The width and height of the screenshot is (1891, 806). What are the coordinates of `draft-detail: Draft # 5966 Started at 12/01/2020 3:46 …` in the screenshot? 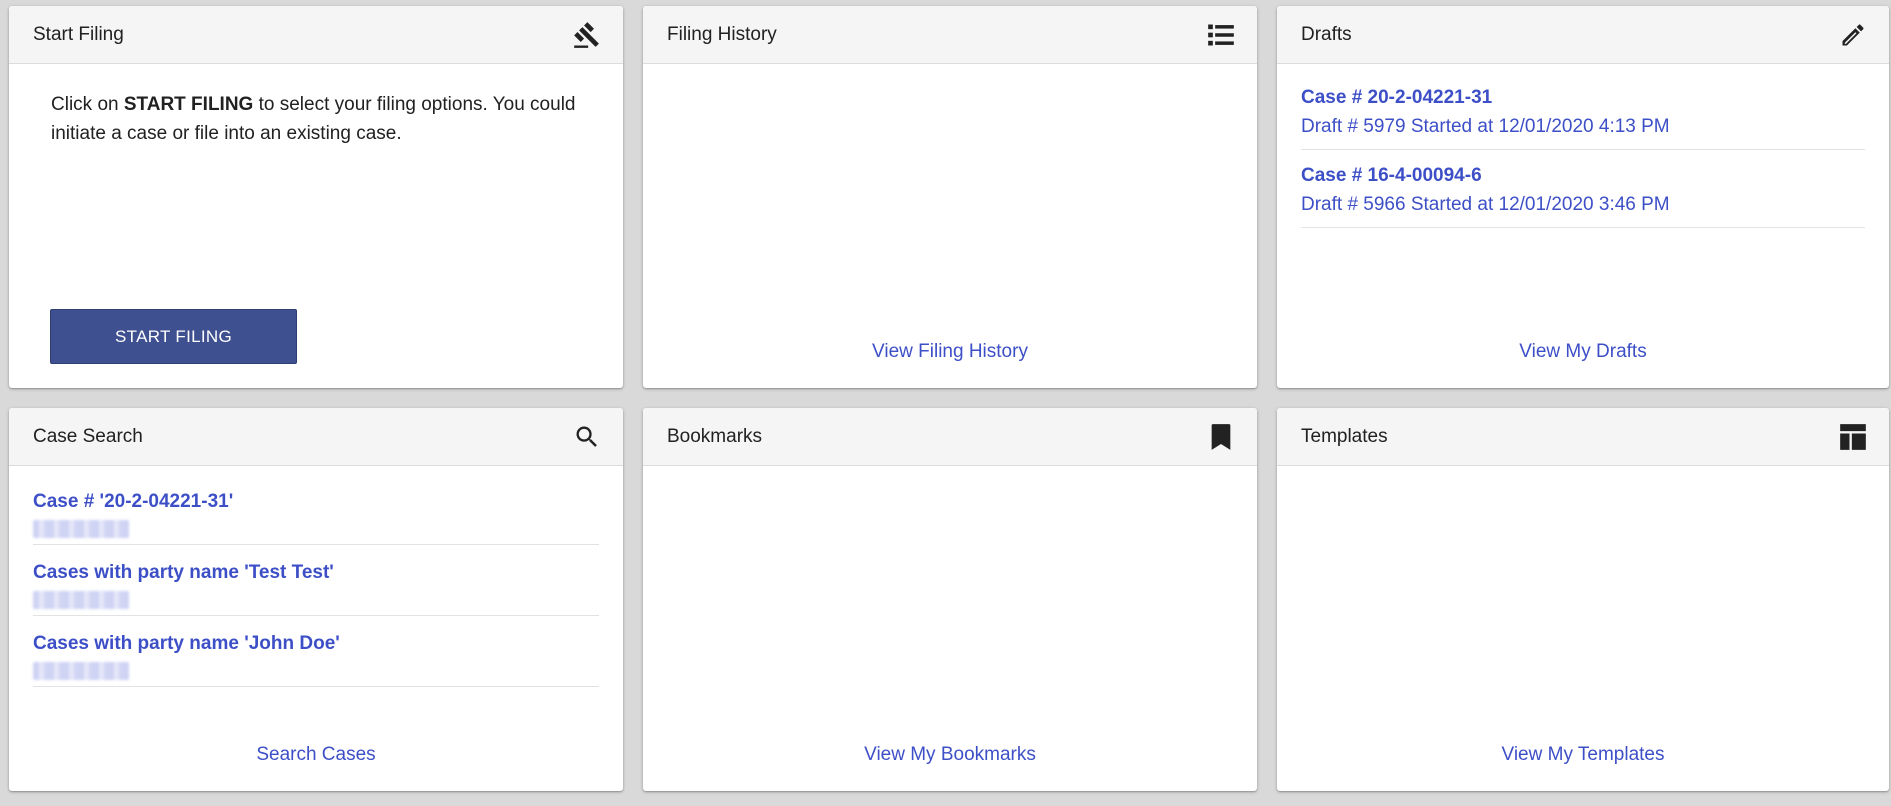 It's located at (1583, 204).